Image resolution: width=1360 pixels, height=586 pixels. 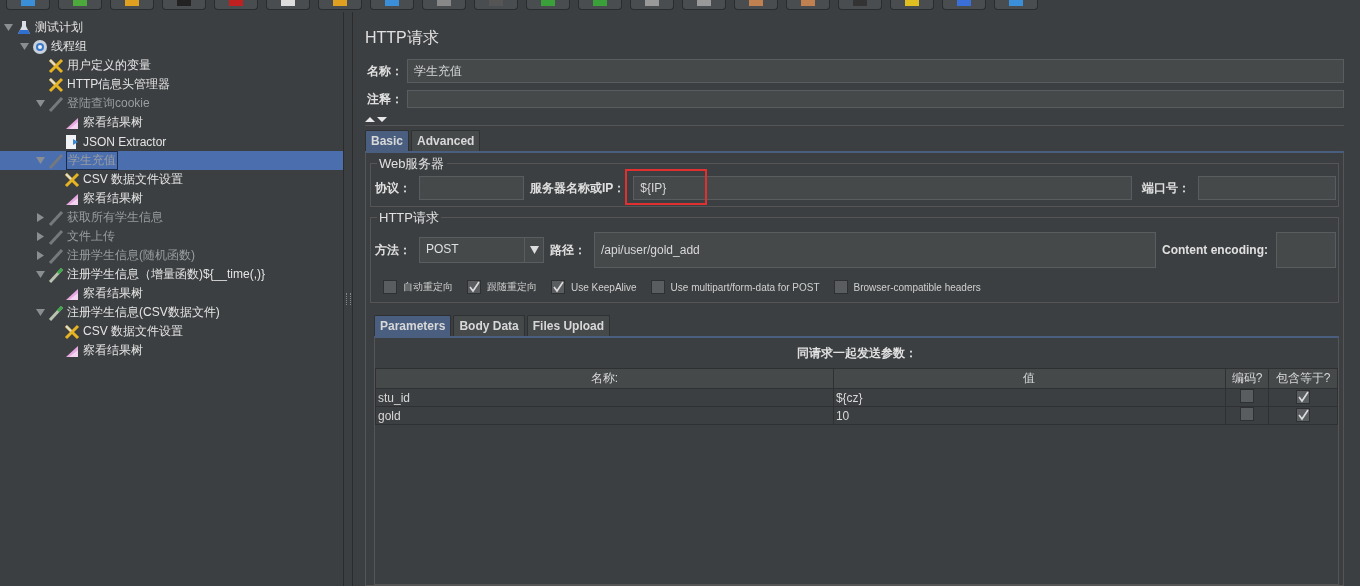 I want to click on tree-item: CSV 数据文件设置, so click(x=171, y=331).